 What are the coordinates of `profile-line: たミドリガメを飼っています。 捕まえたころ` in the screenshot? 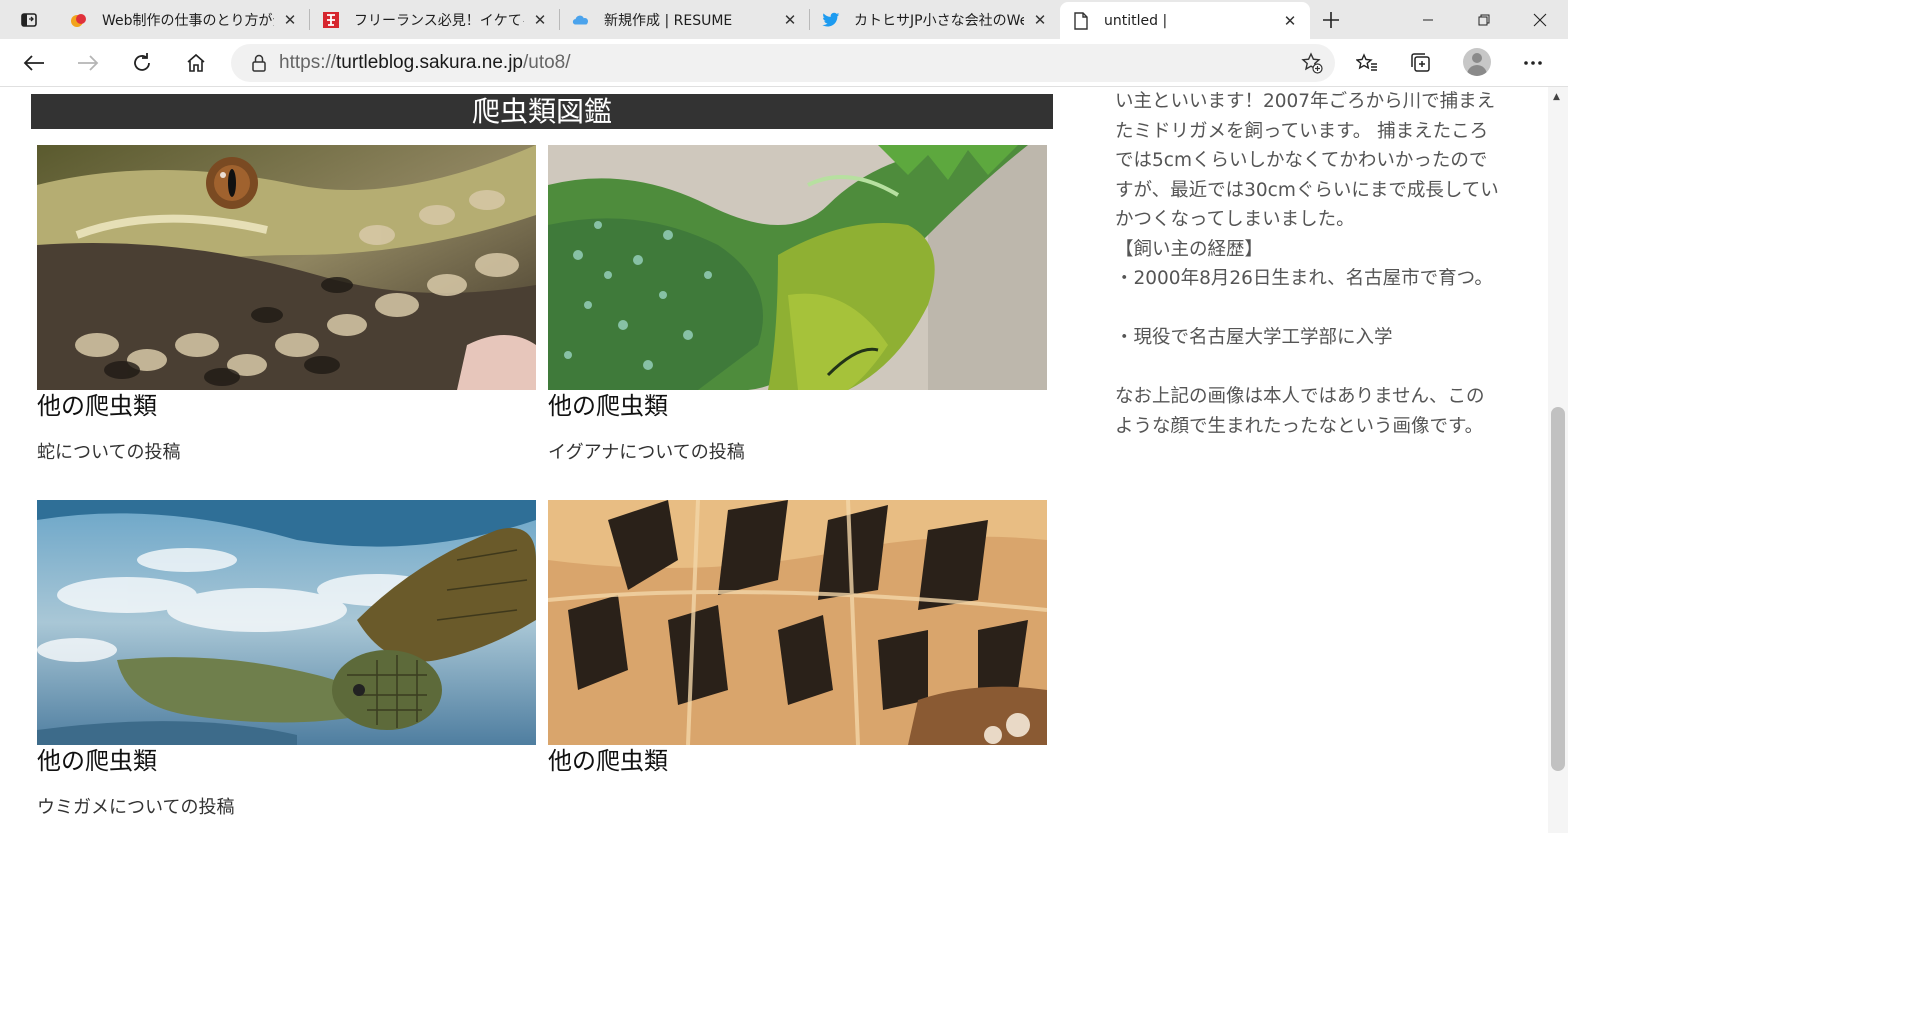 It's located at (1302, 131).